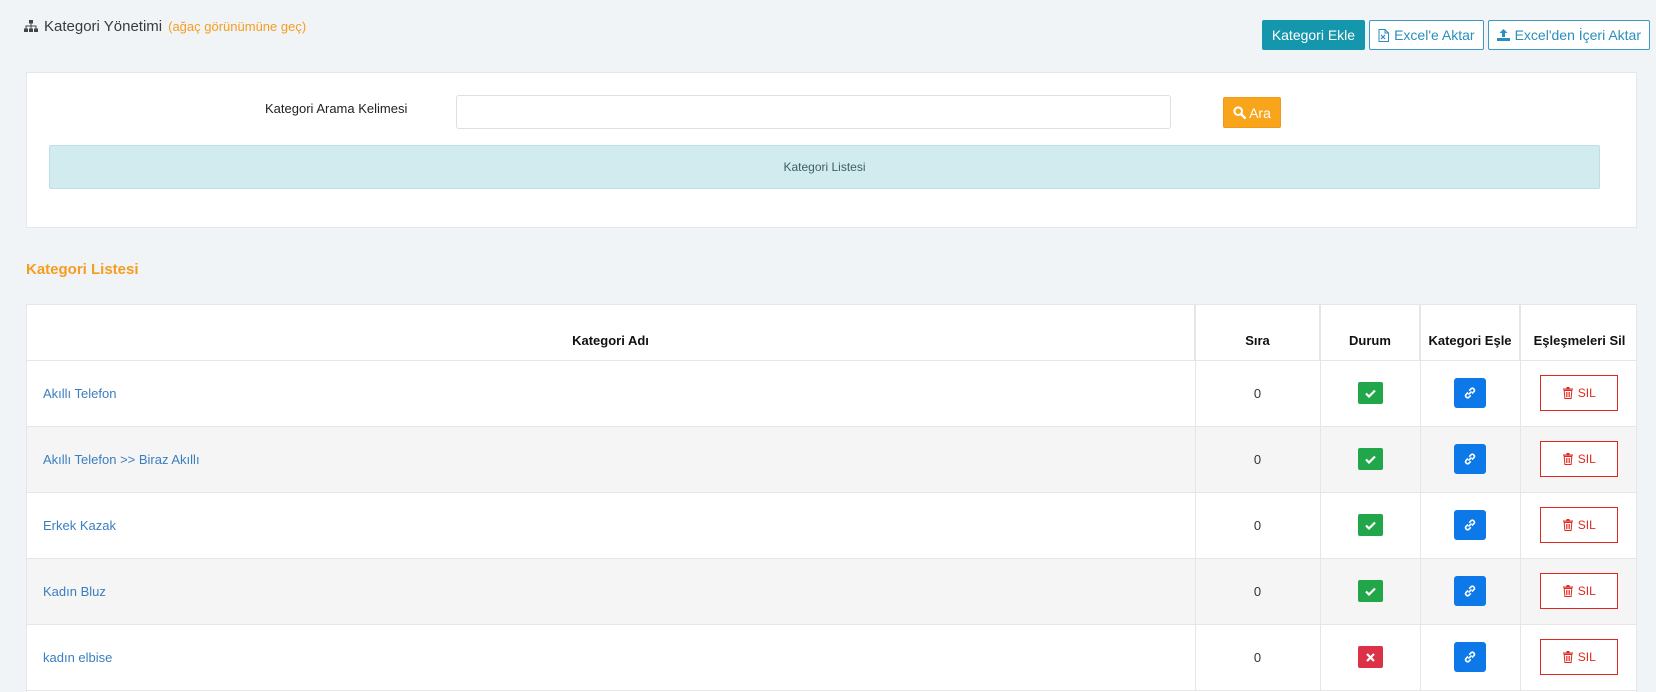 This screenshot has width=1656, height=692. I want to click on column-header-unmatch: Eşleşmeleri Sil, so click(1578, 333).